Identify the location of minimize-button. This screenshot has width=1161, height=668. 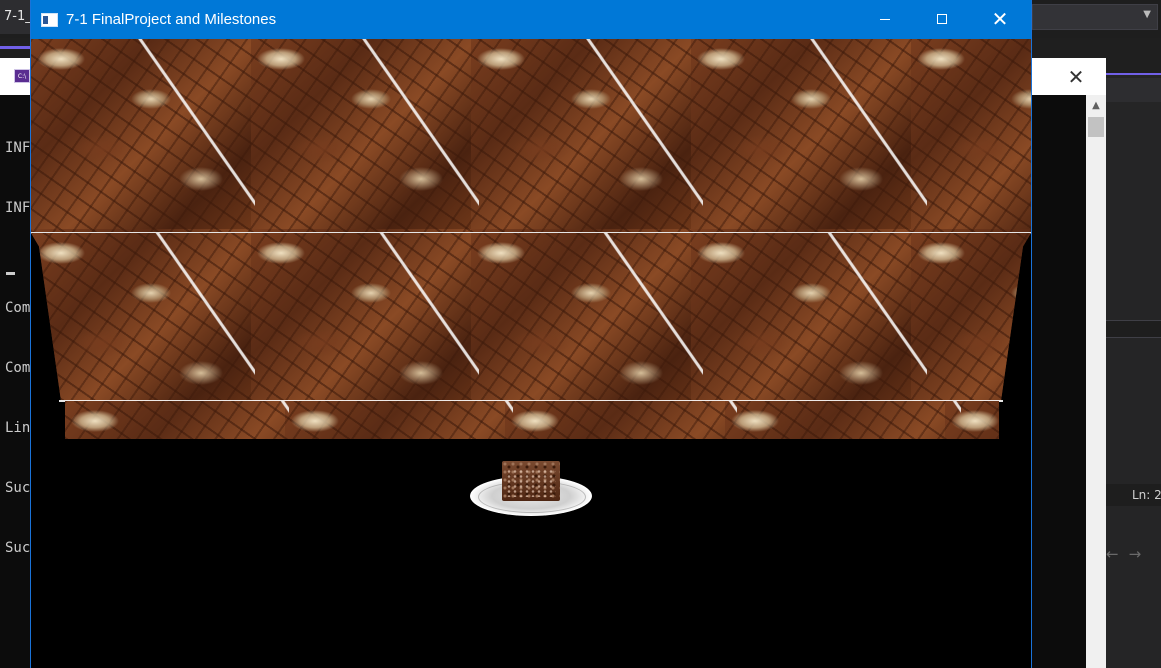
(884, 19).